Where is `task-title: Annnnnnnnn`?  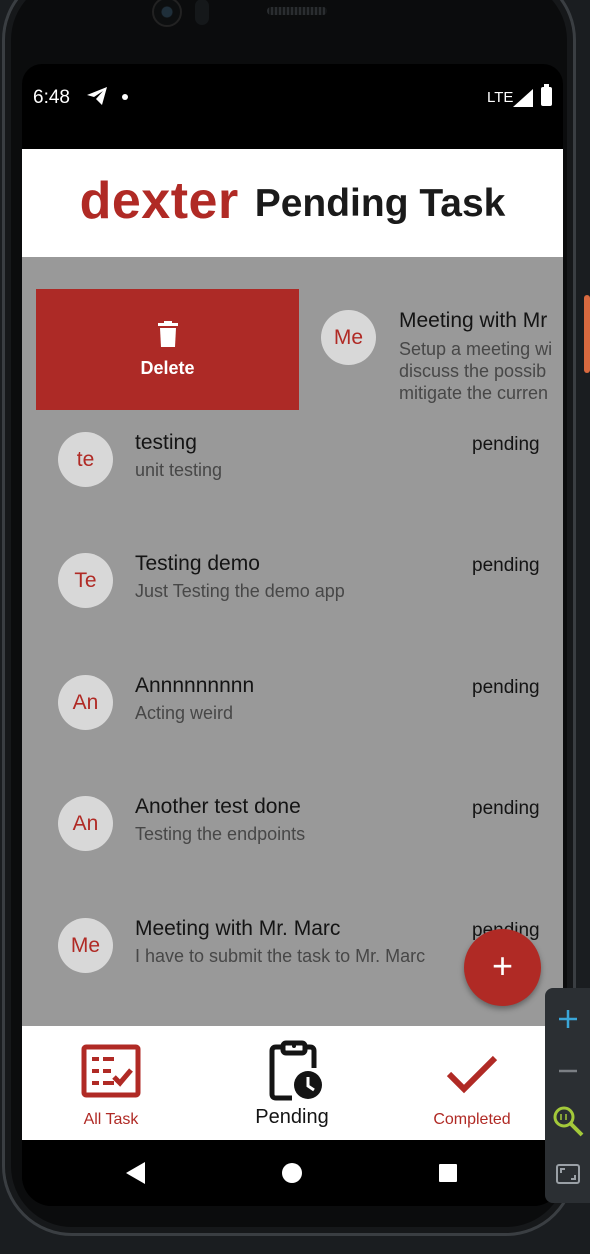 task-title: Annnnnnnnn is located at coordinates (195, 685).